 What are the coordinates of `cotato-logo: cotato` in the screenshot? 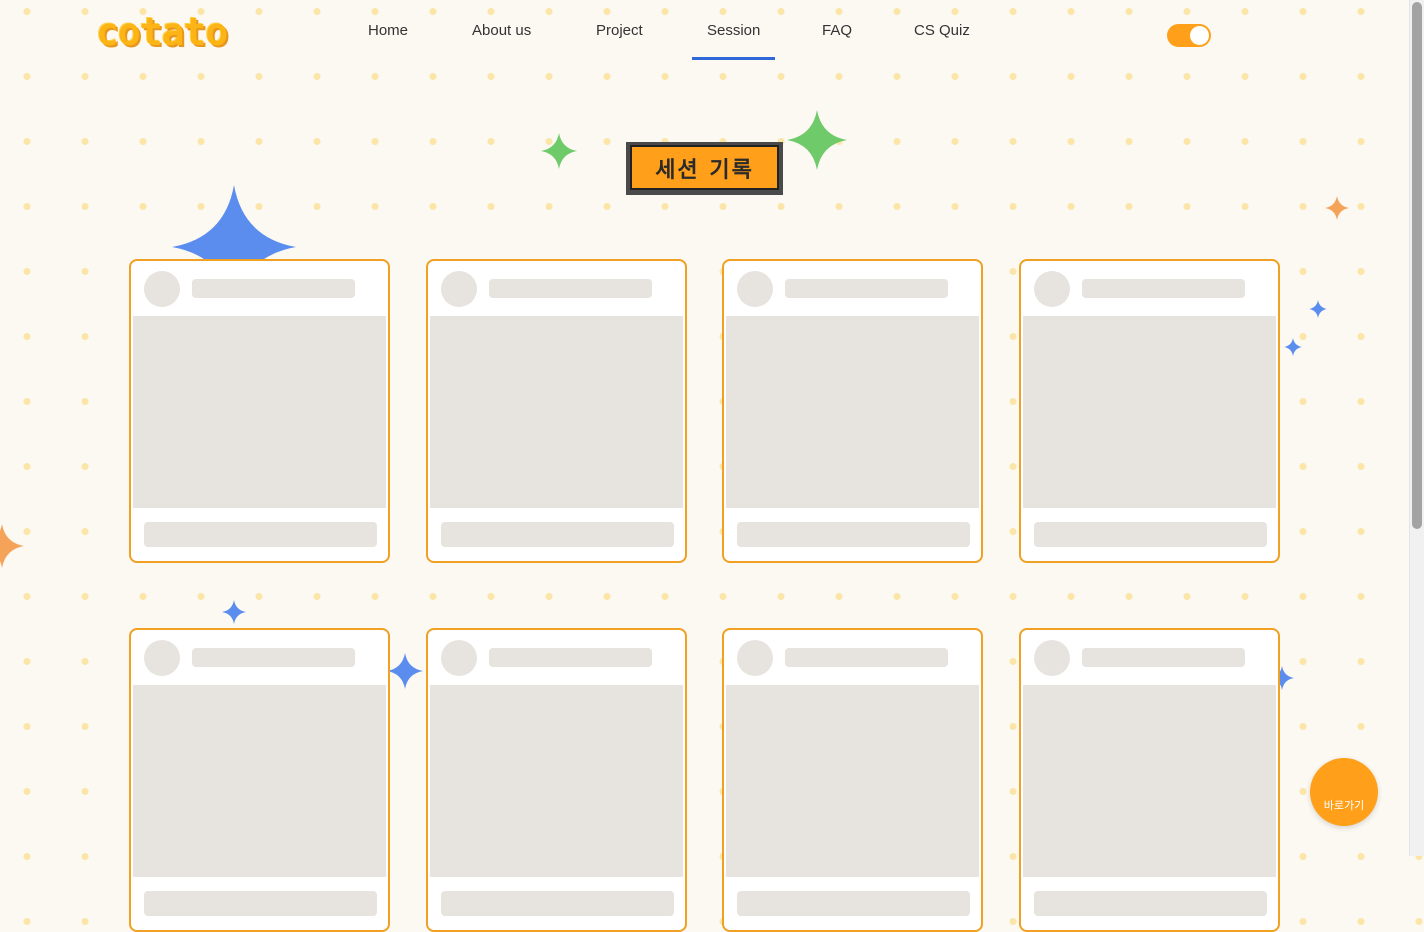 It's located at (162, 32).